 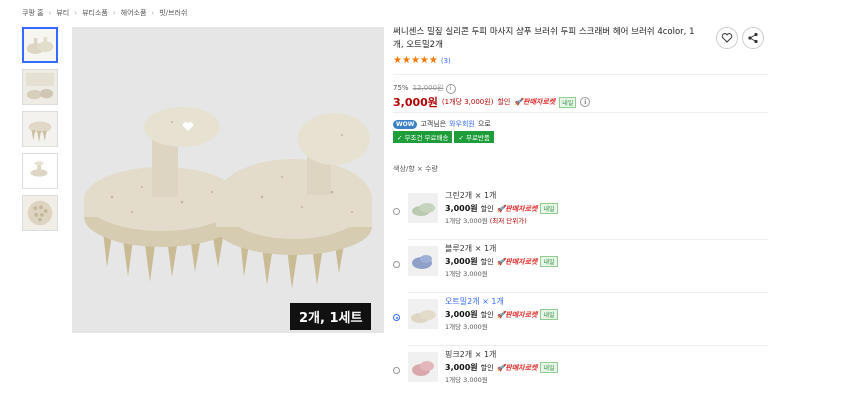 I want to click on option-unit-price: 1개당 3,000원 (최저 단위가), so click(x=486, y=221).